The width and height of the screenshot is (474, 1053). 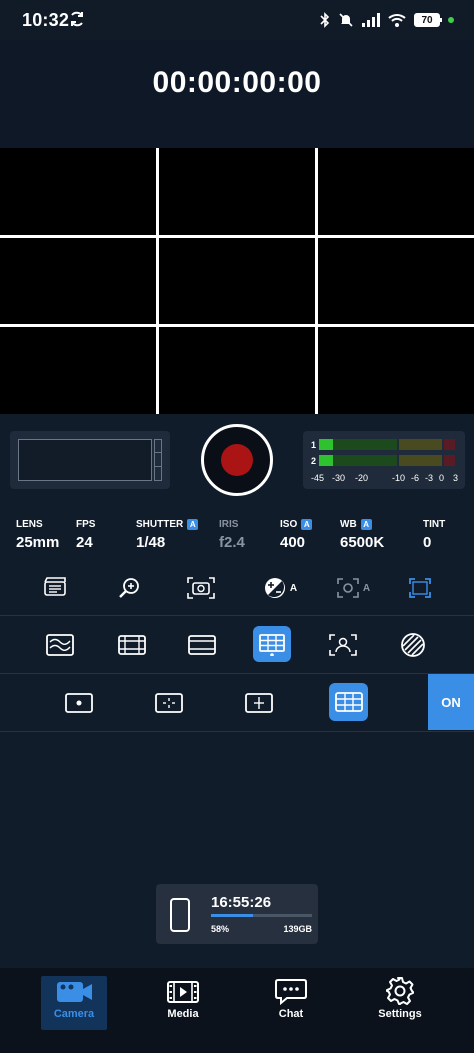 I want to click on histogram-scale, so click(x=158, y=460).